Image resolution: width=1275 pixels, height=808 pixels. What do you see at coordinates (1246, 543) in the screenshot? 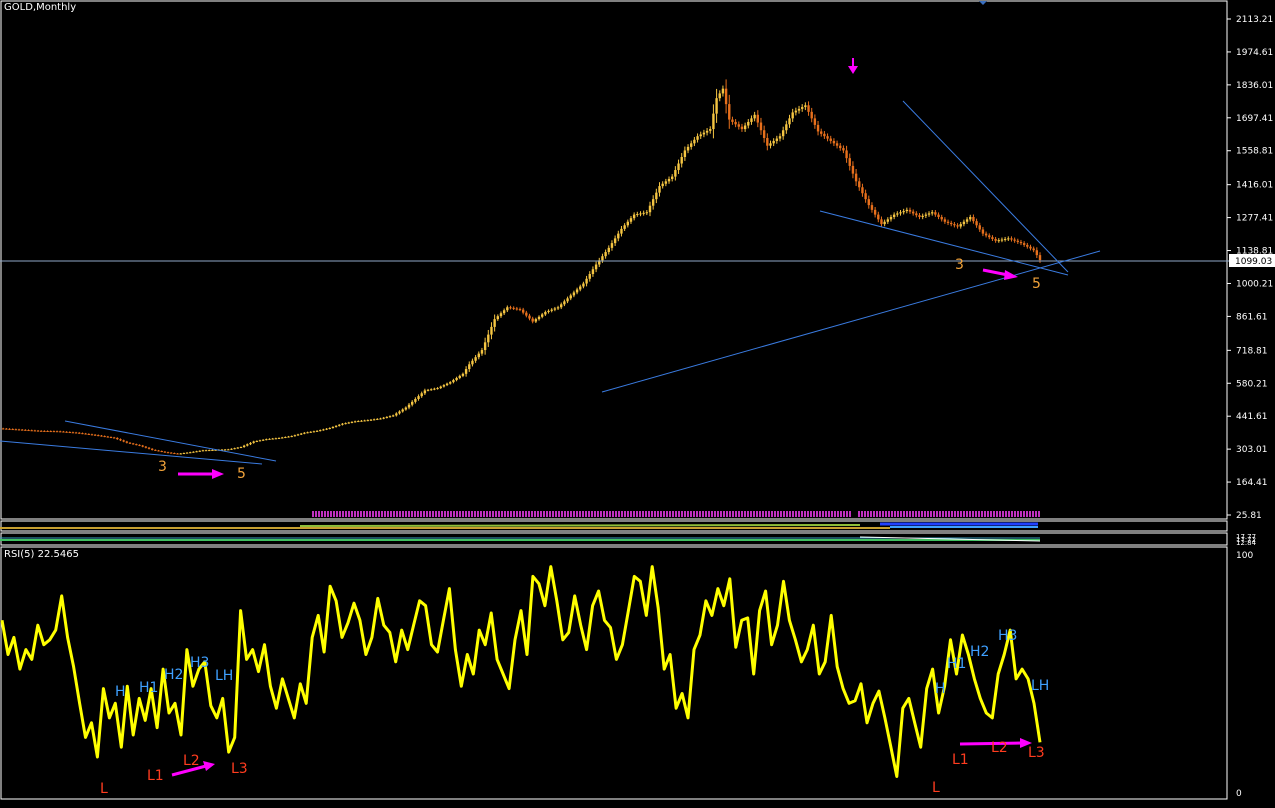
I see `strip-label-3: 12.84` at bounding box center [1246, 543].